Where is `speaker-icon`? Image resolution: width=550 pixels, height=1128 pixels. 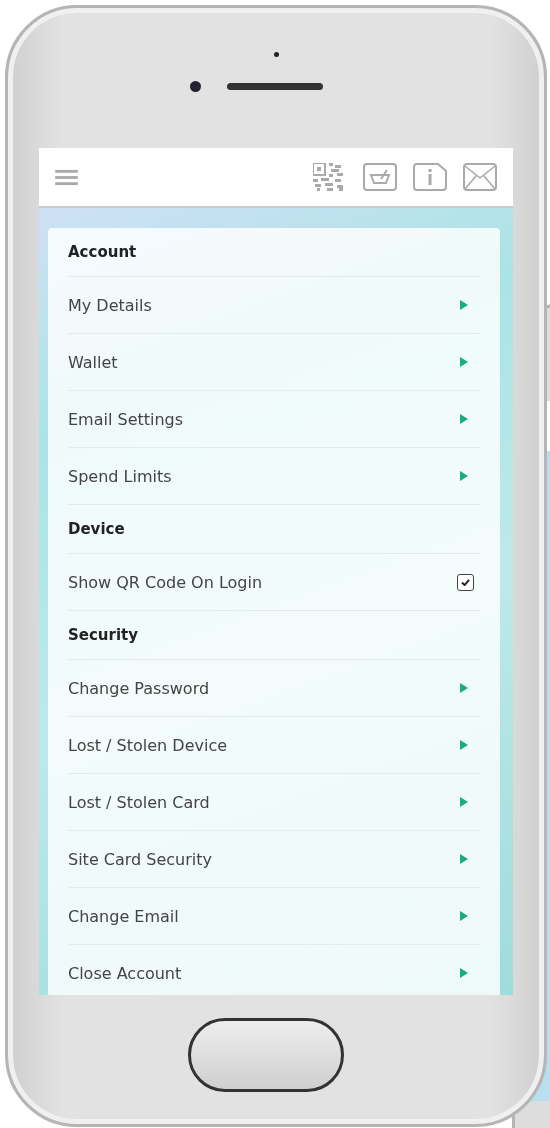
speaker-icon is located at coordinates (274, 86).